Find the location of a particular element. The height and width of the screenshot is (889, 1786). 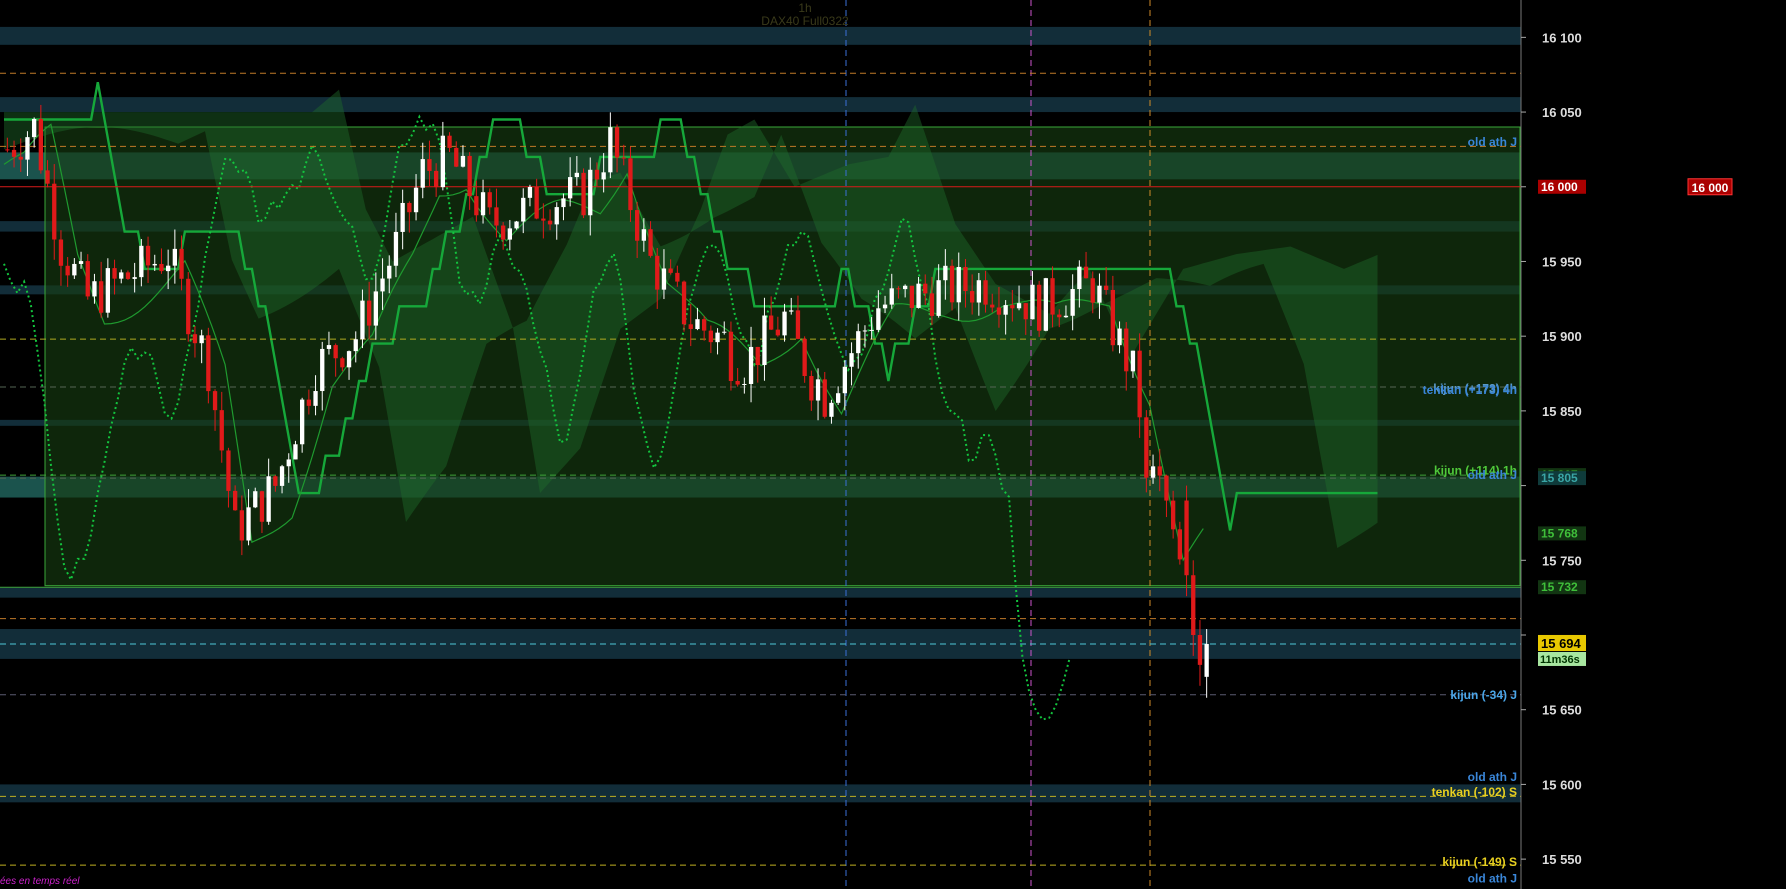

level-badge-label: 15 732 is located at coordinates (1559, 587).